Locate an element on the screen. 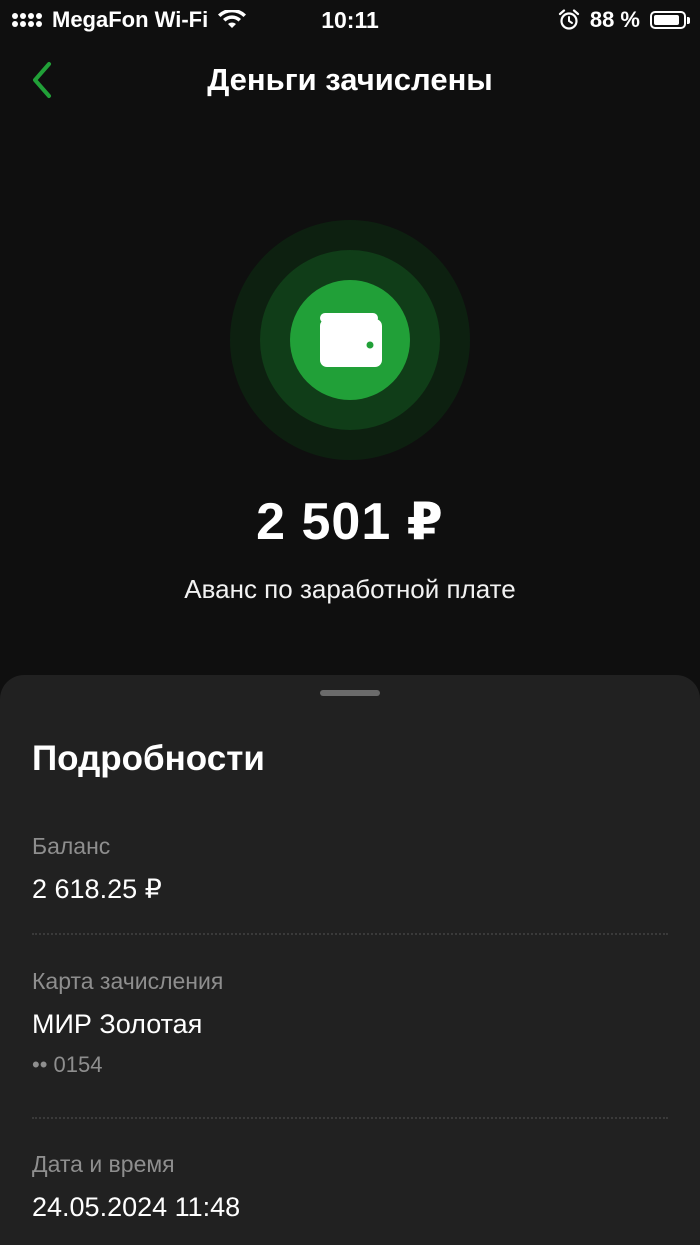 This screenshot has width=700, height=1245. wallet-icon is located at coordinates (351, 340).